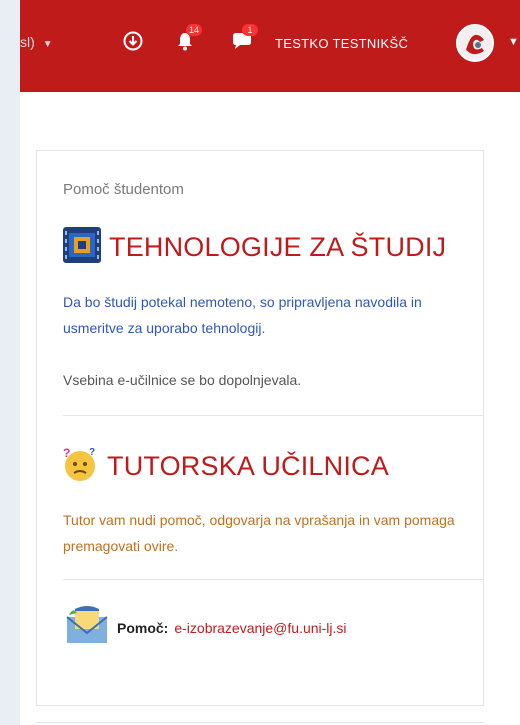 The height and width of the screenshot is (725, 520). What do you see at coordinates (341, 43) in the screenshot?
I see `user-name: TESTKO TESTNIKŠČ` at bounding box center [341, 43].